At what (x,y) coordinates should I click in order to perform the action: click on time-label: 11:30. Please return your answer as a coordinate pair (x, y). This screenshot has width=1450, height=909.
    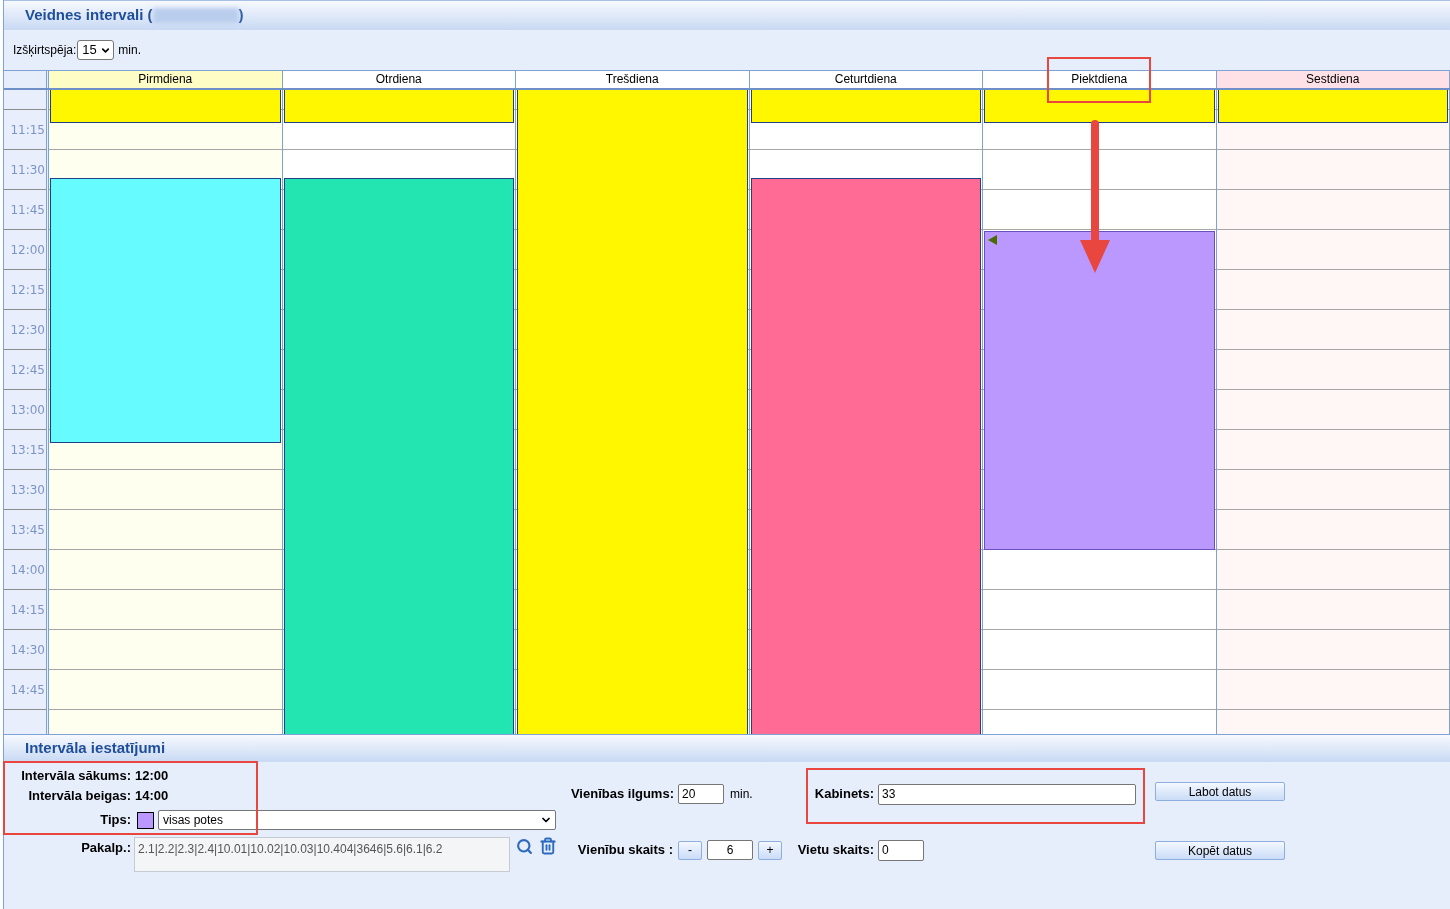
    Looking at the image, I should click on (27, 170).